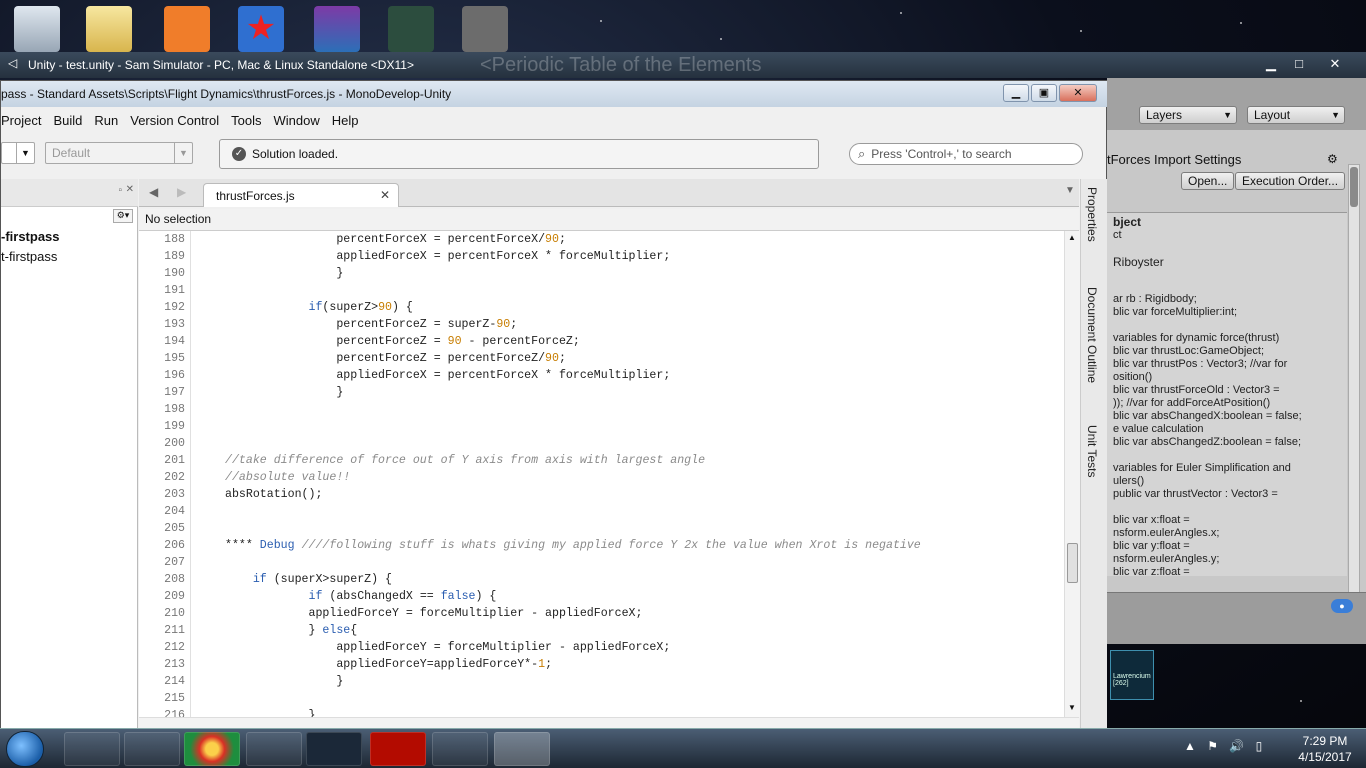  Describe the element at coordinates (1188, 115) in the screenshot. I see `layers-dropdown: Layers ▼` at that location.